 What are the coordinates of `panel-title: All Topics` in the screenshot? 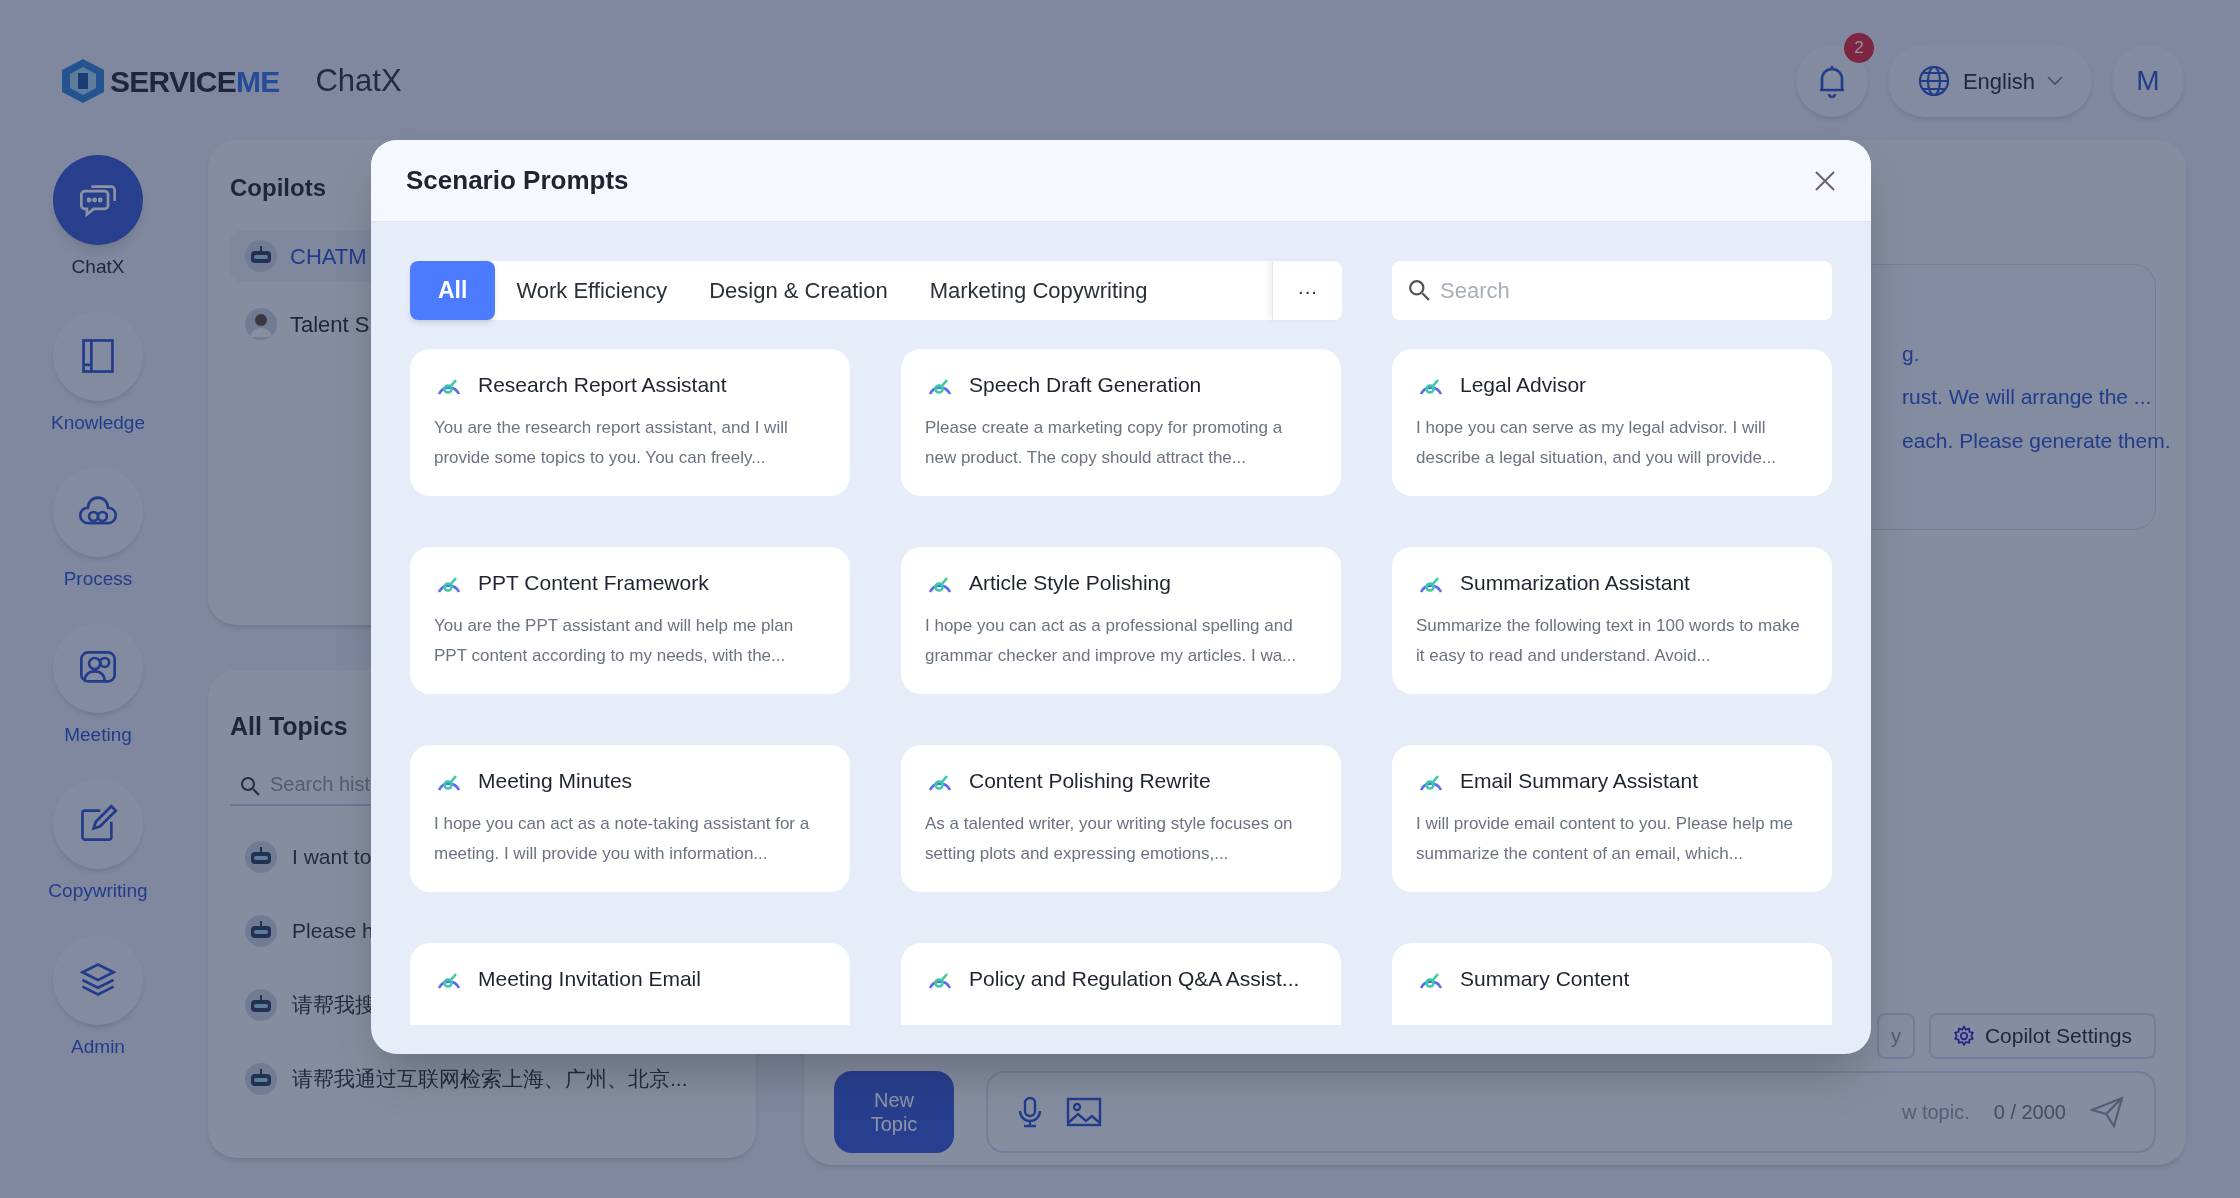 It's located at (289, 726).